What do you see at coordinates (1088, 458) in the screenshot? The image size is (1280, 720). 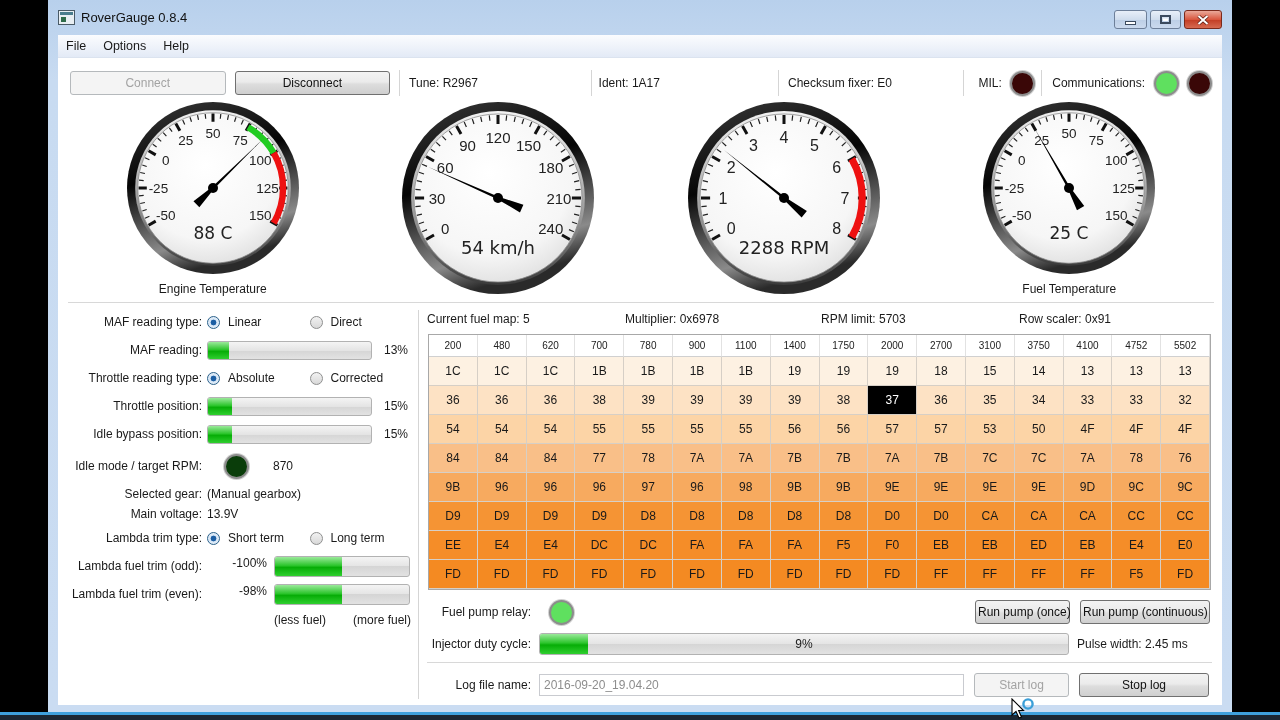 I see `table-cell: 7A` at bounding box center [1088, 458].